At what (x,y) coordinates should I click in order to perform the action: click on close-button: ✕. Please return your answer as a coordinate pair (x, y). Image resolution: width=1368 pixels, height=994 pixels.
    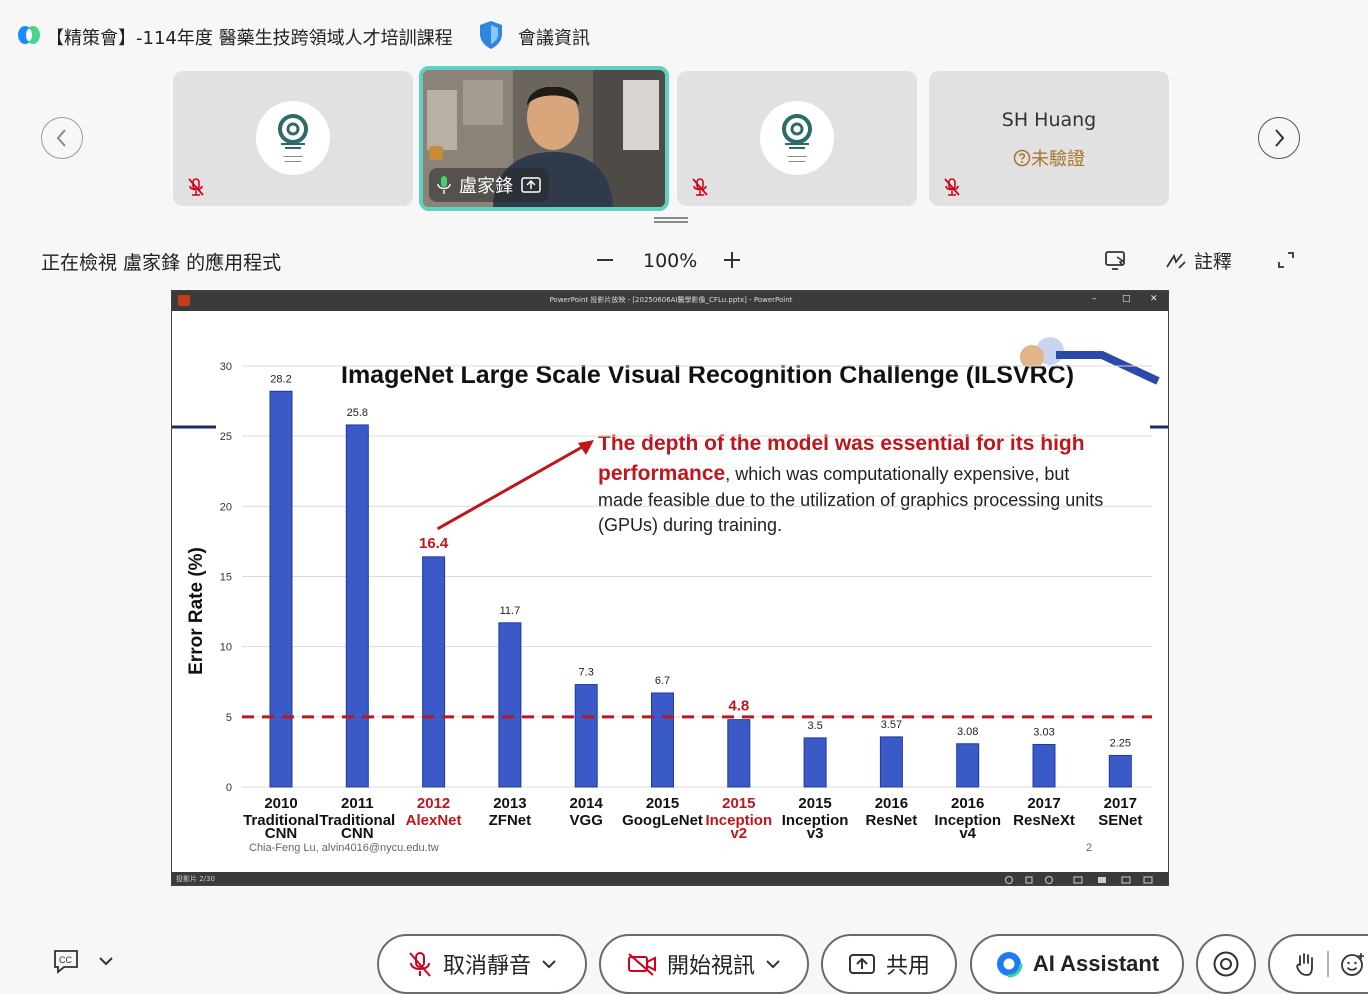
    Looking at the image, I should click on (1154, 299).